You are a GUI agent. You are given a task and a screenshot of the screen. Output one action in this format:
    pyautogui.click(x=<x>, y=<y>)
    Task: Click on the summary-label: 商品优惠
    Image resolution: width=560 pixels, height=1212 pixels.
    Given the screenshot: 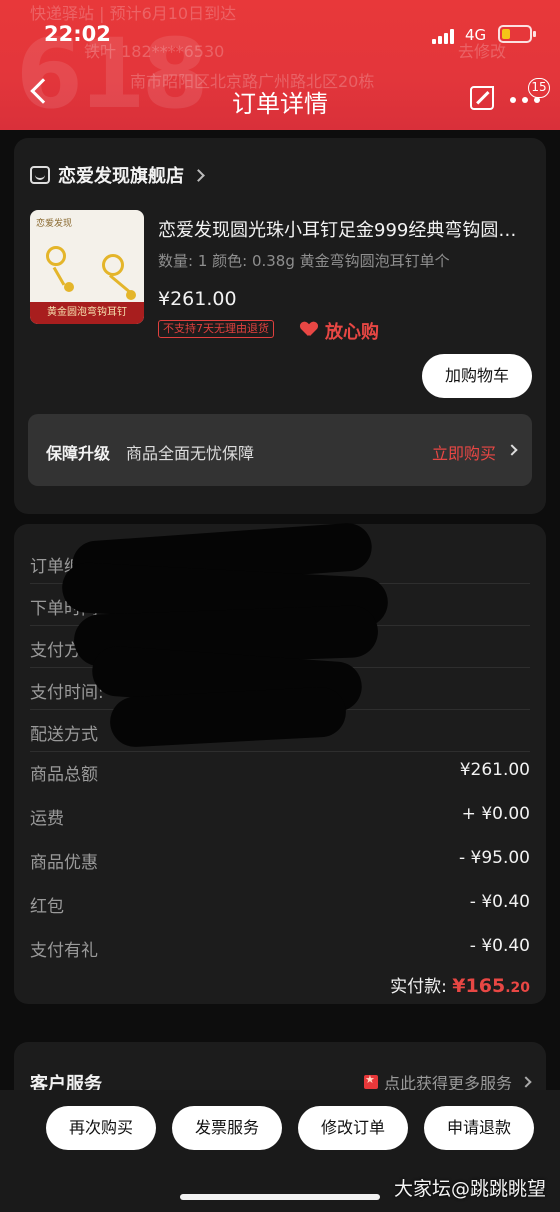 What is the action you would take?
    pyautogui.click(x=64, y=863)
    